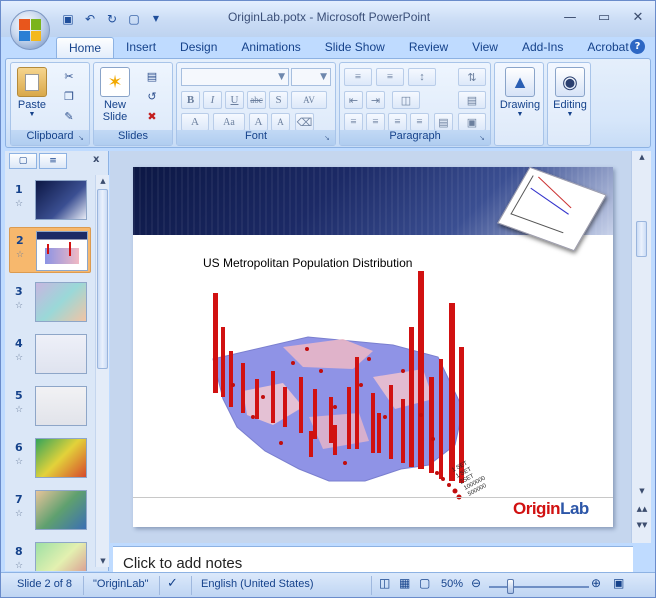 The width and height of the screenshot is (656, 598). What do you see at coordinates (428, 48) in the screenshot?
I see `tab-review: Review` at bounding box center [428, 48].